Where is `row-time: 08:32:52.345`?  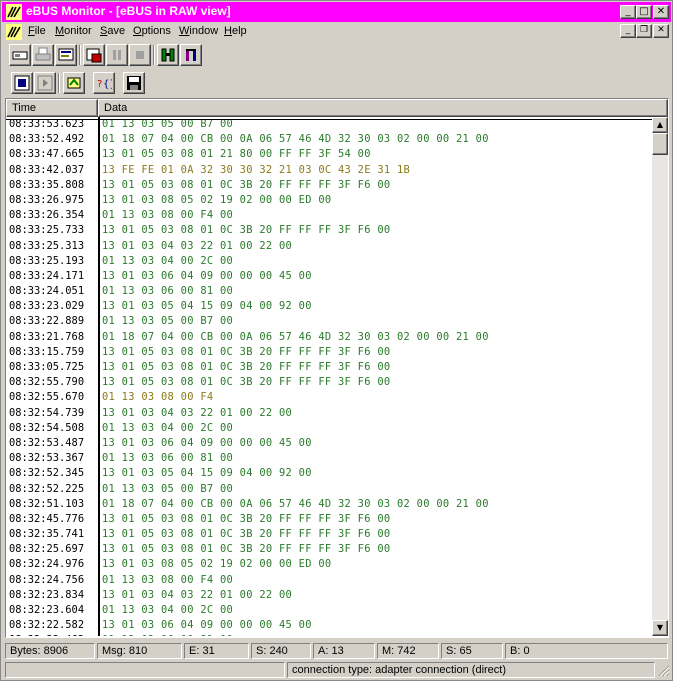 row-time: 08:32:52.345 is located at coordinates (47, 473).